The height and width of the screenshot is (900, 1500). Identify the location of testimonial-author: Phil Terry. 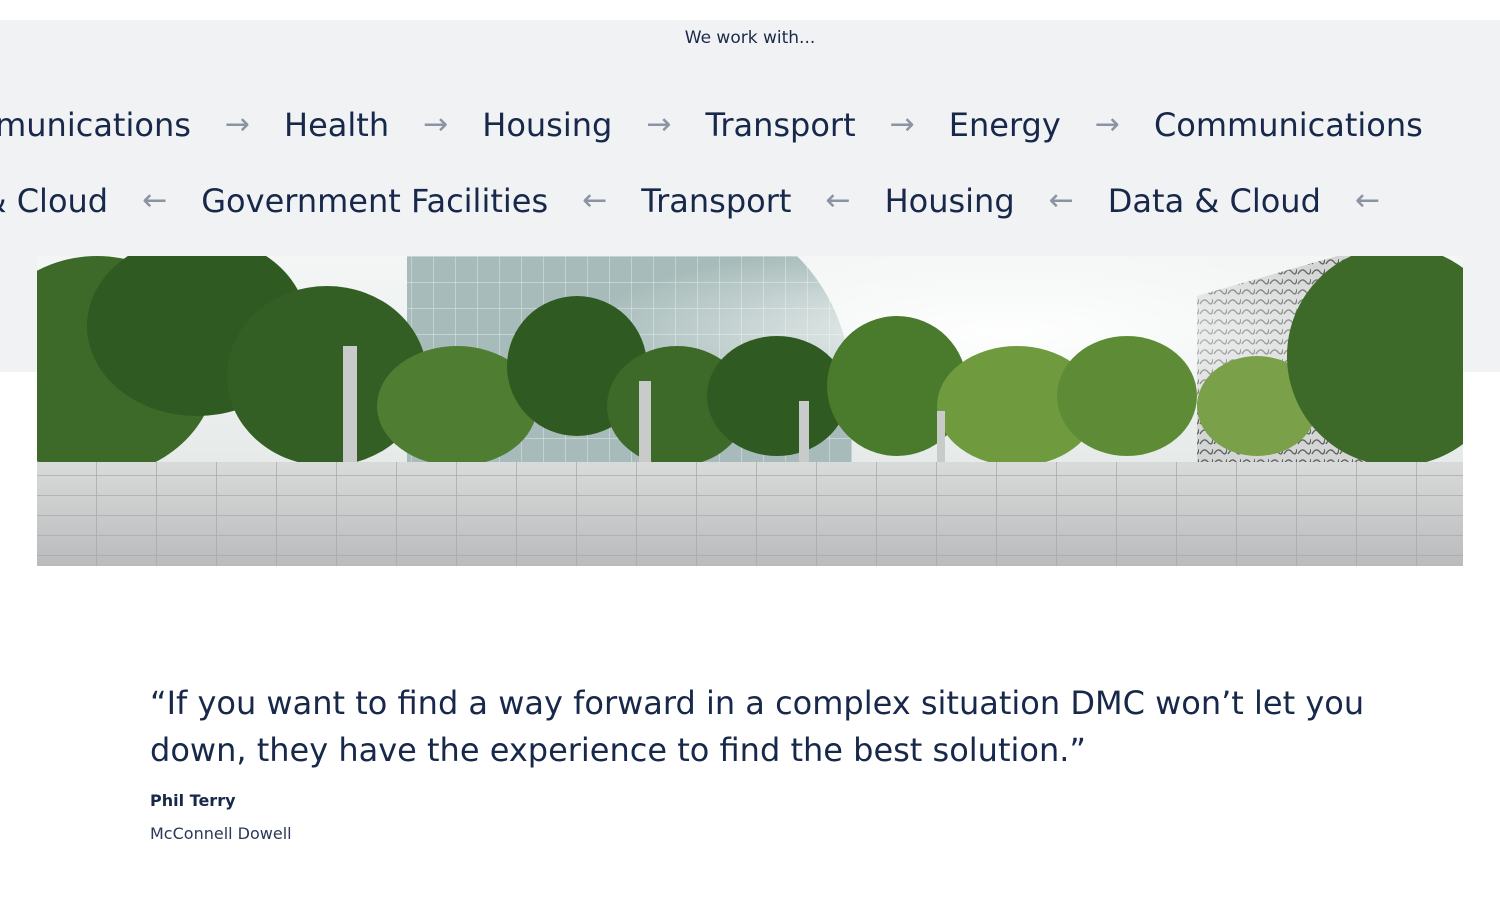
(193, 800).